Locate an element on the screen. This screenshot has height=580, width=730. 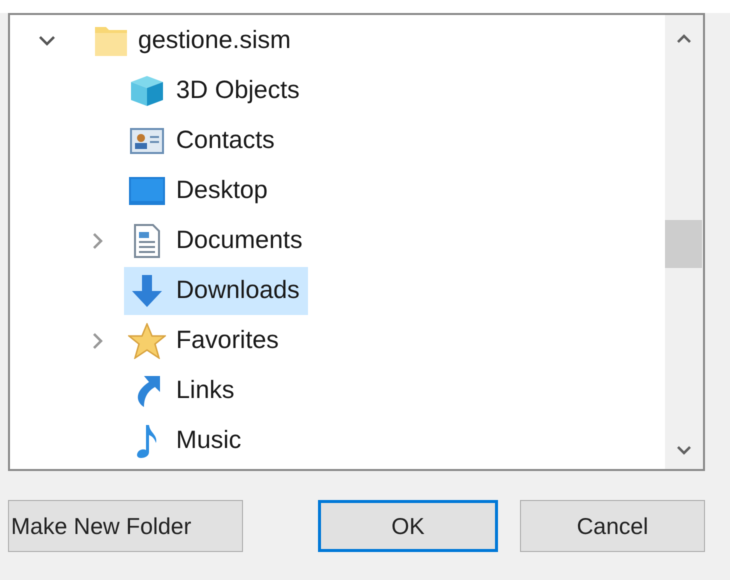
cancel-button: Cancel is located at coordinates (612, 526).